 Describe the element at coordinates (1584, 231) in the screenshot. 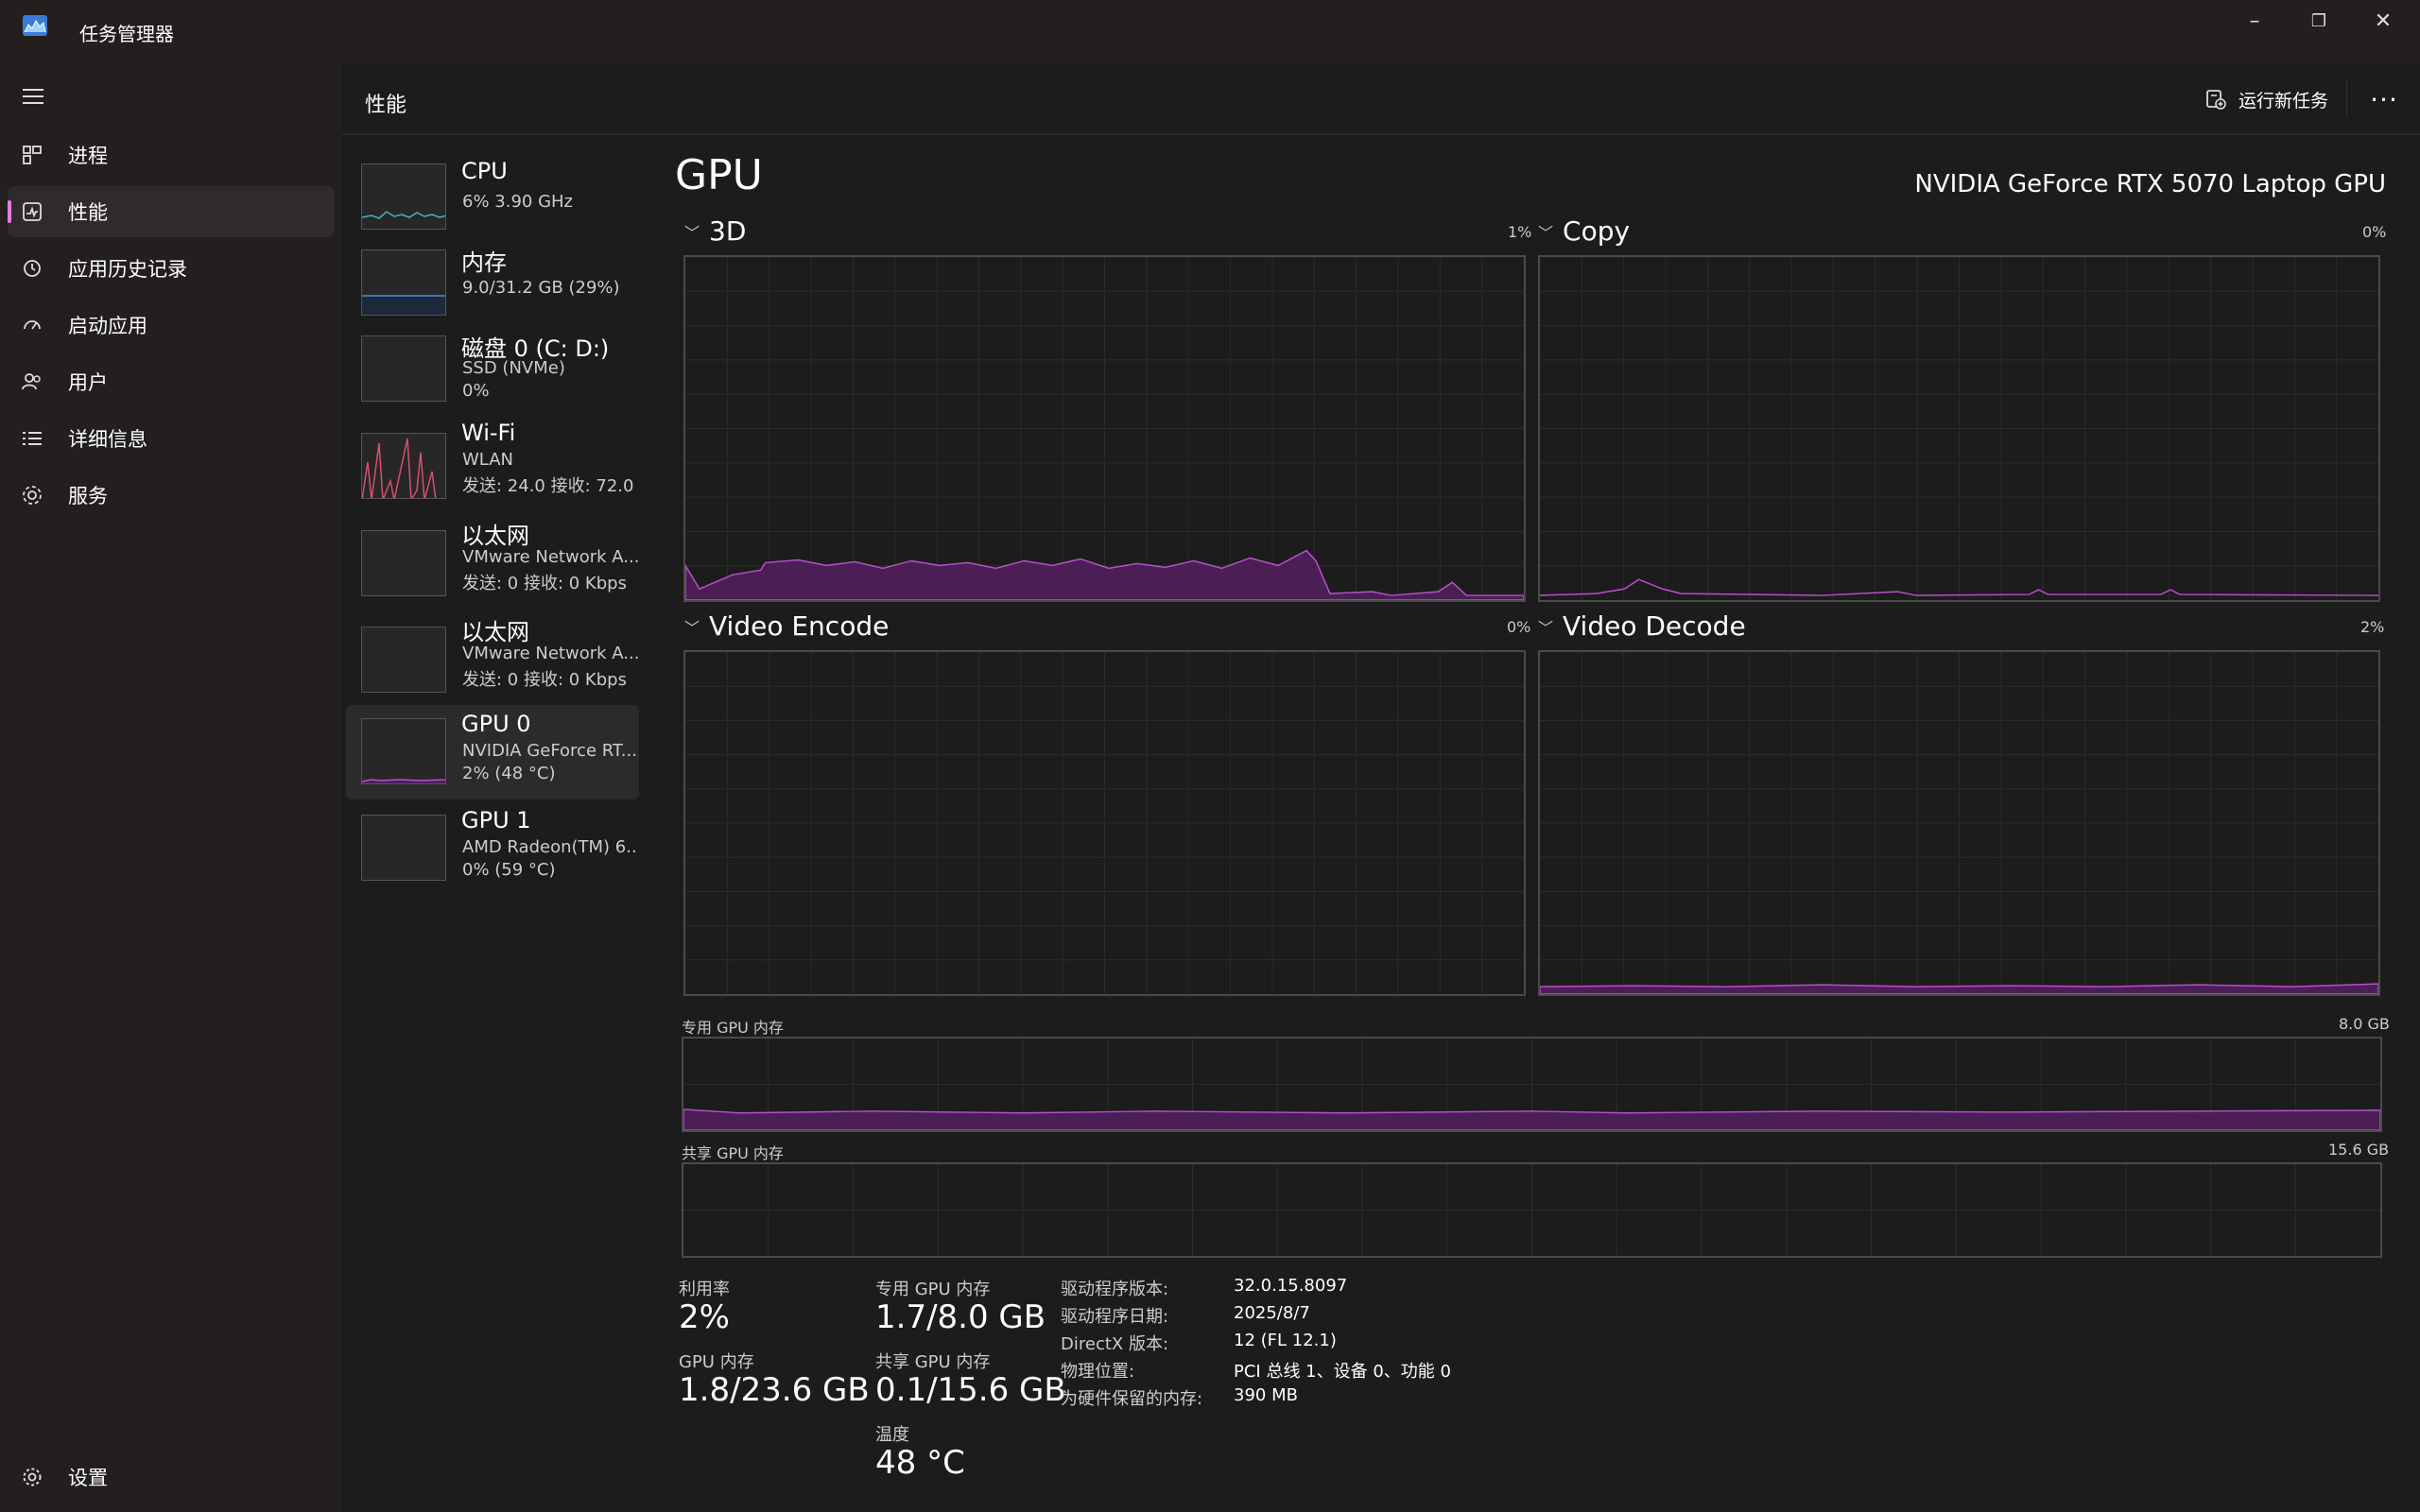

I see `engine-copy-selector: ﹀ Copy` at that location.